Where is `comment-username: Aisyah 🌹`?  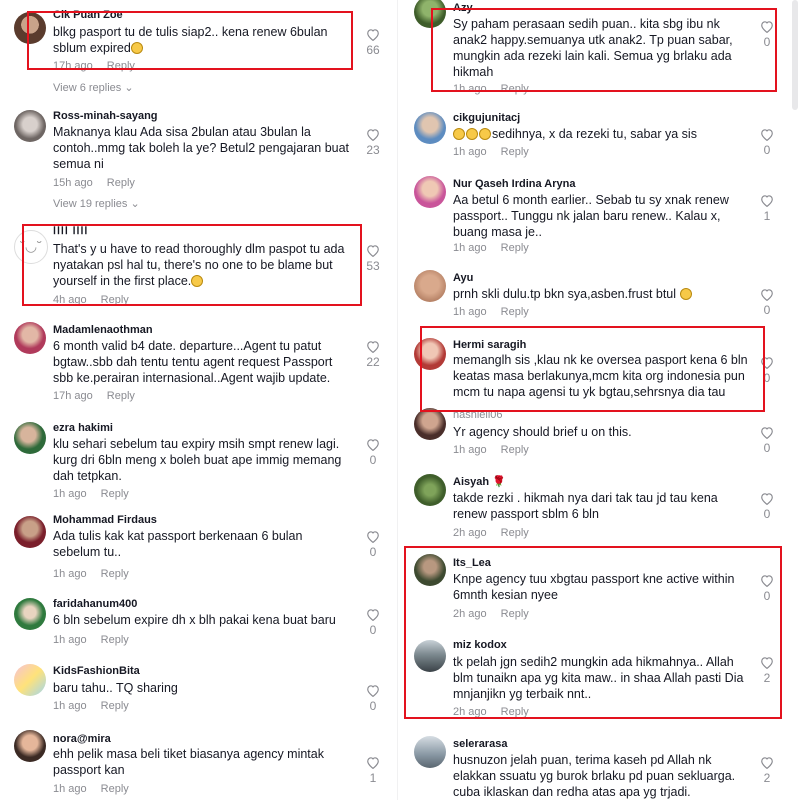 comment-username: Aisyah 🌹 is located at coordinates (479, 481).